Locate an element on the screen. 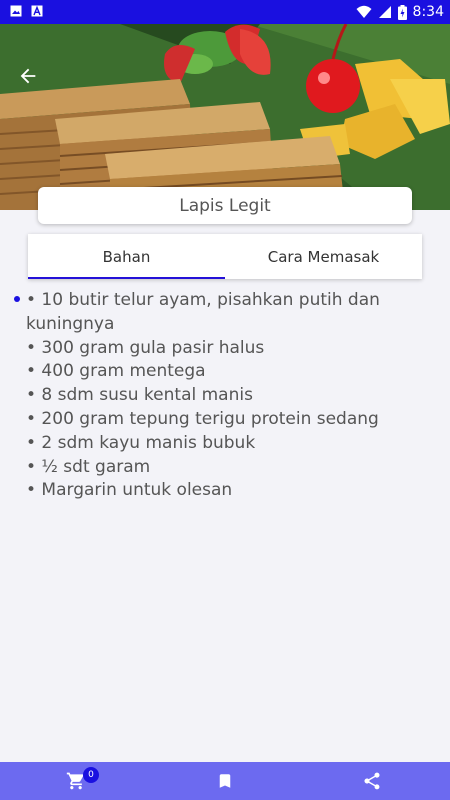  back-button is located at coordinates (28, 76).